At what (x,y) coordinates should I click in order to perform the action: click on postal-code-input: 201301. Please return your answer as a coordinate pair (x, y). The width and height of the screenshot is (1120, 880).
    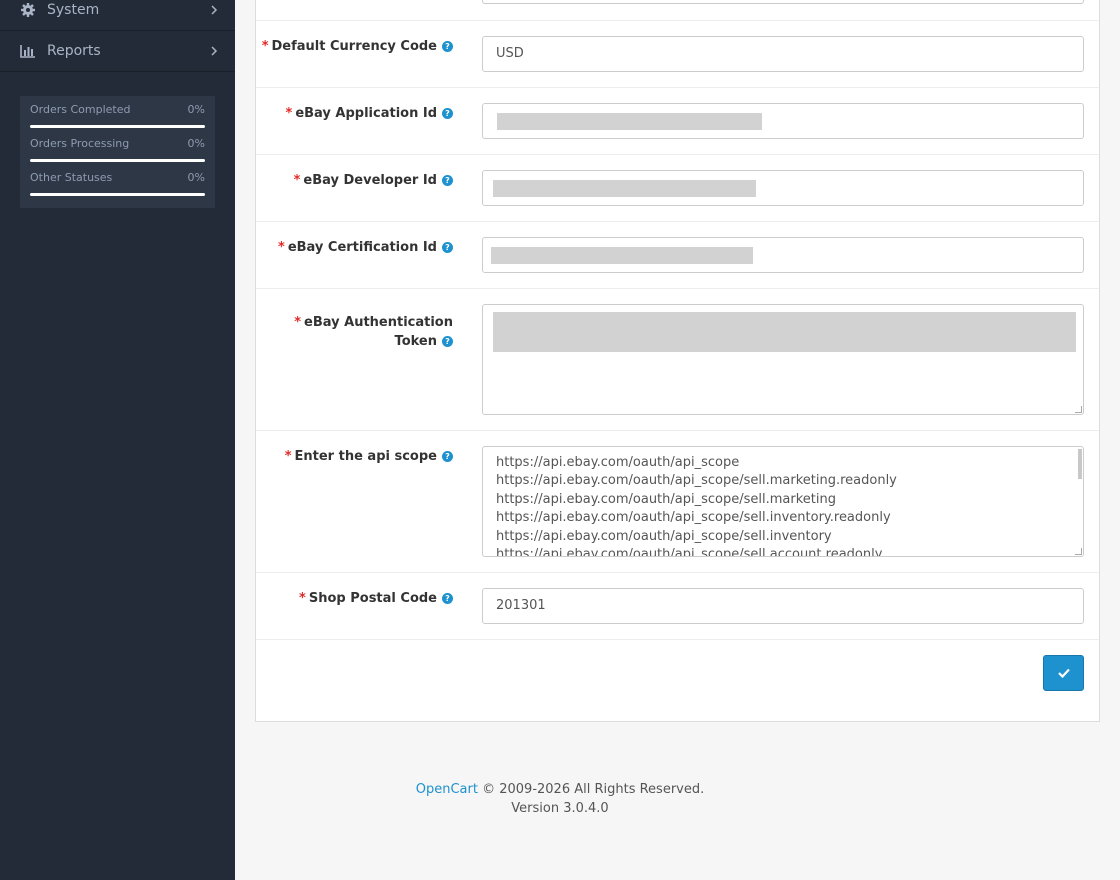
    Looking at the image, I should click on (783, 606).